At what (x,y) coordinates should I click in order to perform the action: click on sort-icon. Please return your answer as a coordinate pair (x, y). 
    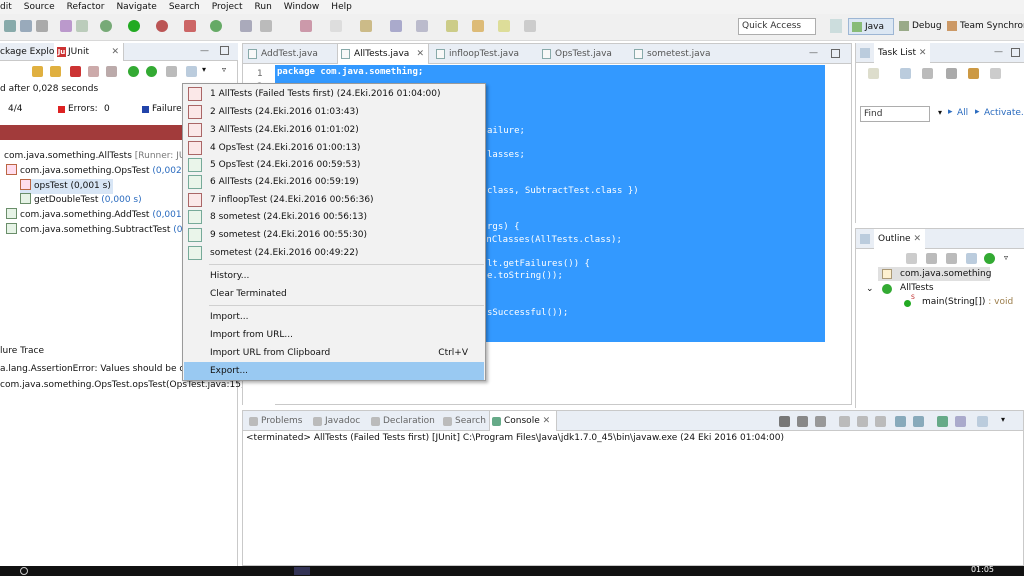
    Looking at the image, I should click on (911, 258).